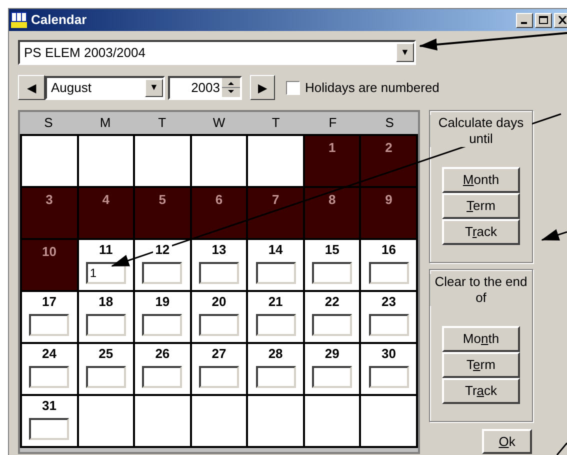 The width and height of the screenshot is (567, 455). Describe the element at coordinates (49, 265) in the screenshot. I see `holiday-day-cell: 10` at that location.